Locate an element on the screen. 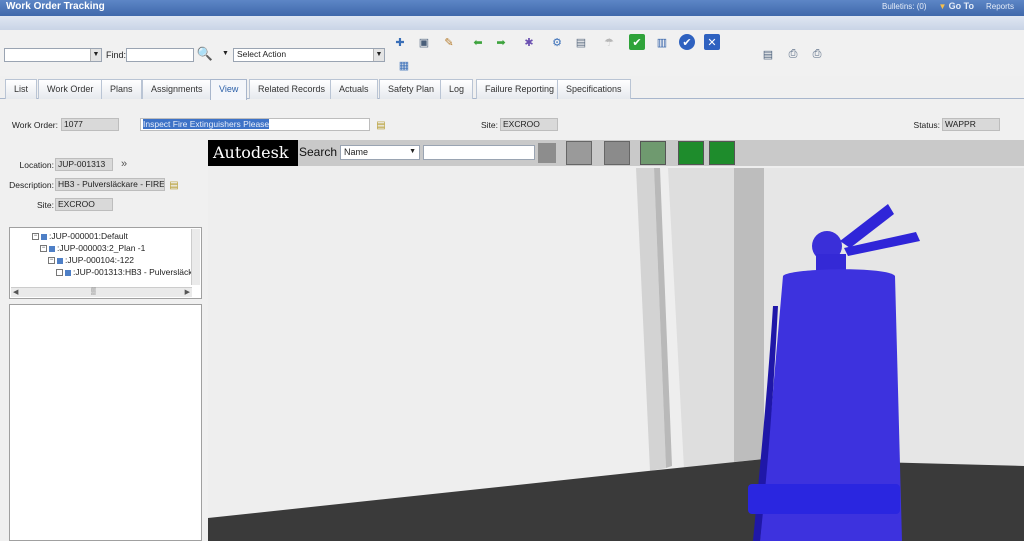  show-all-icon is located at coordinates (653, 153).